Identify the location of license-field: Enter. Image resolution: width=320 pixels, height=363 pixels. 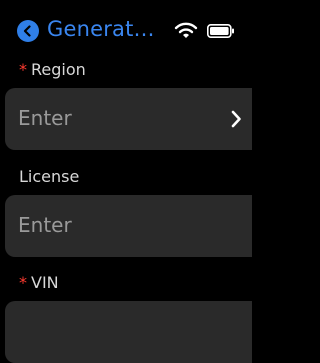
(128, 226).